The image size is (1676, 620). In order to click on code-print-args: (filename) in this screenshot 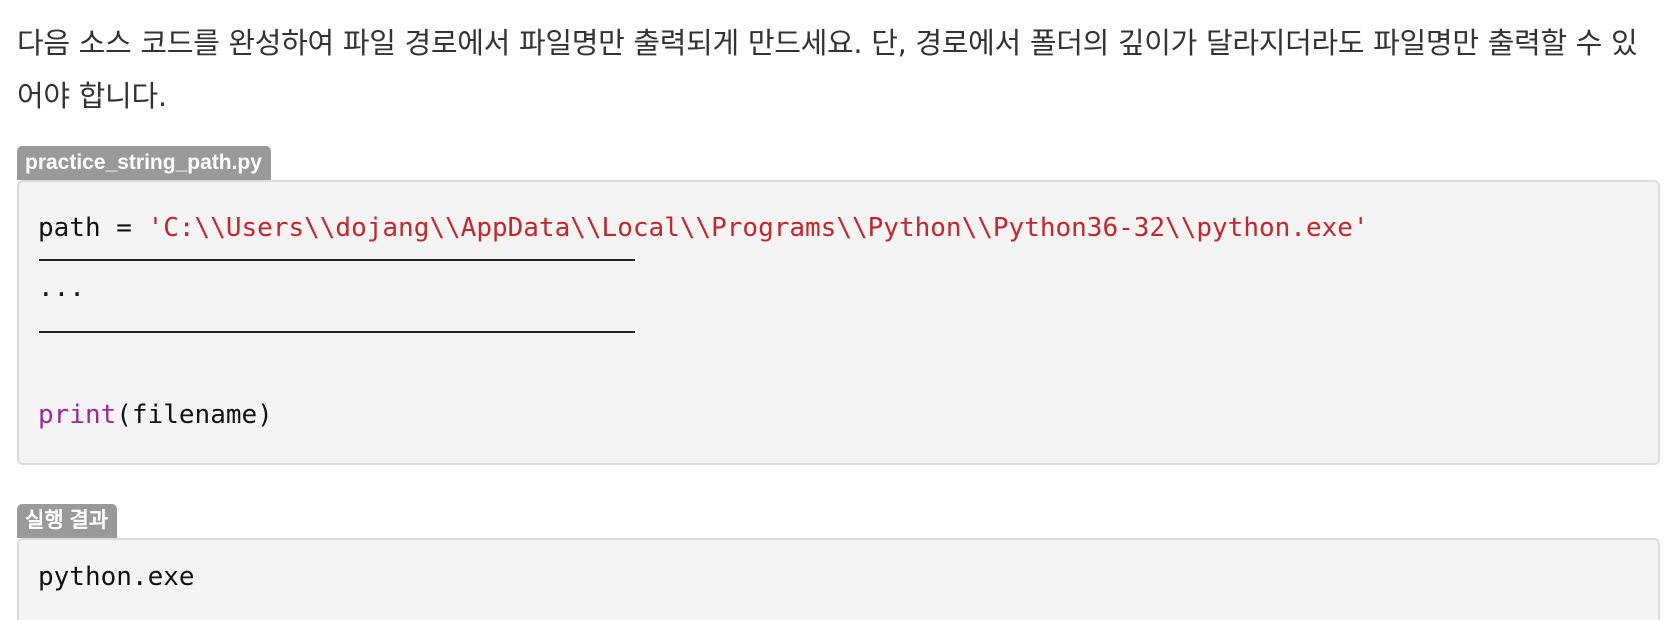, I will do `click(194, 415)`.